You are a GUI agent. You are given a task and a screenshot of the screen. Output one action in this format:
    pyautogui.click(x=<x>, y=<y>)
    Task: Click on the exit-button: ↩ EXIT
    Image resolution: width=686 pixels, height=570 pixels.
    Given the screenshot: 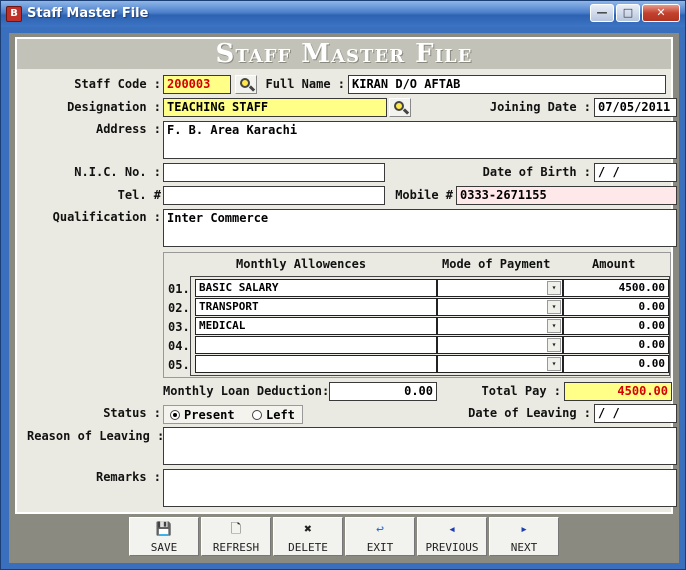 What is the action you would take?
    pyautogui.click(x=380, y=536)
    